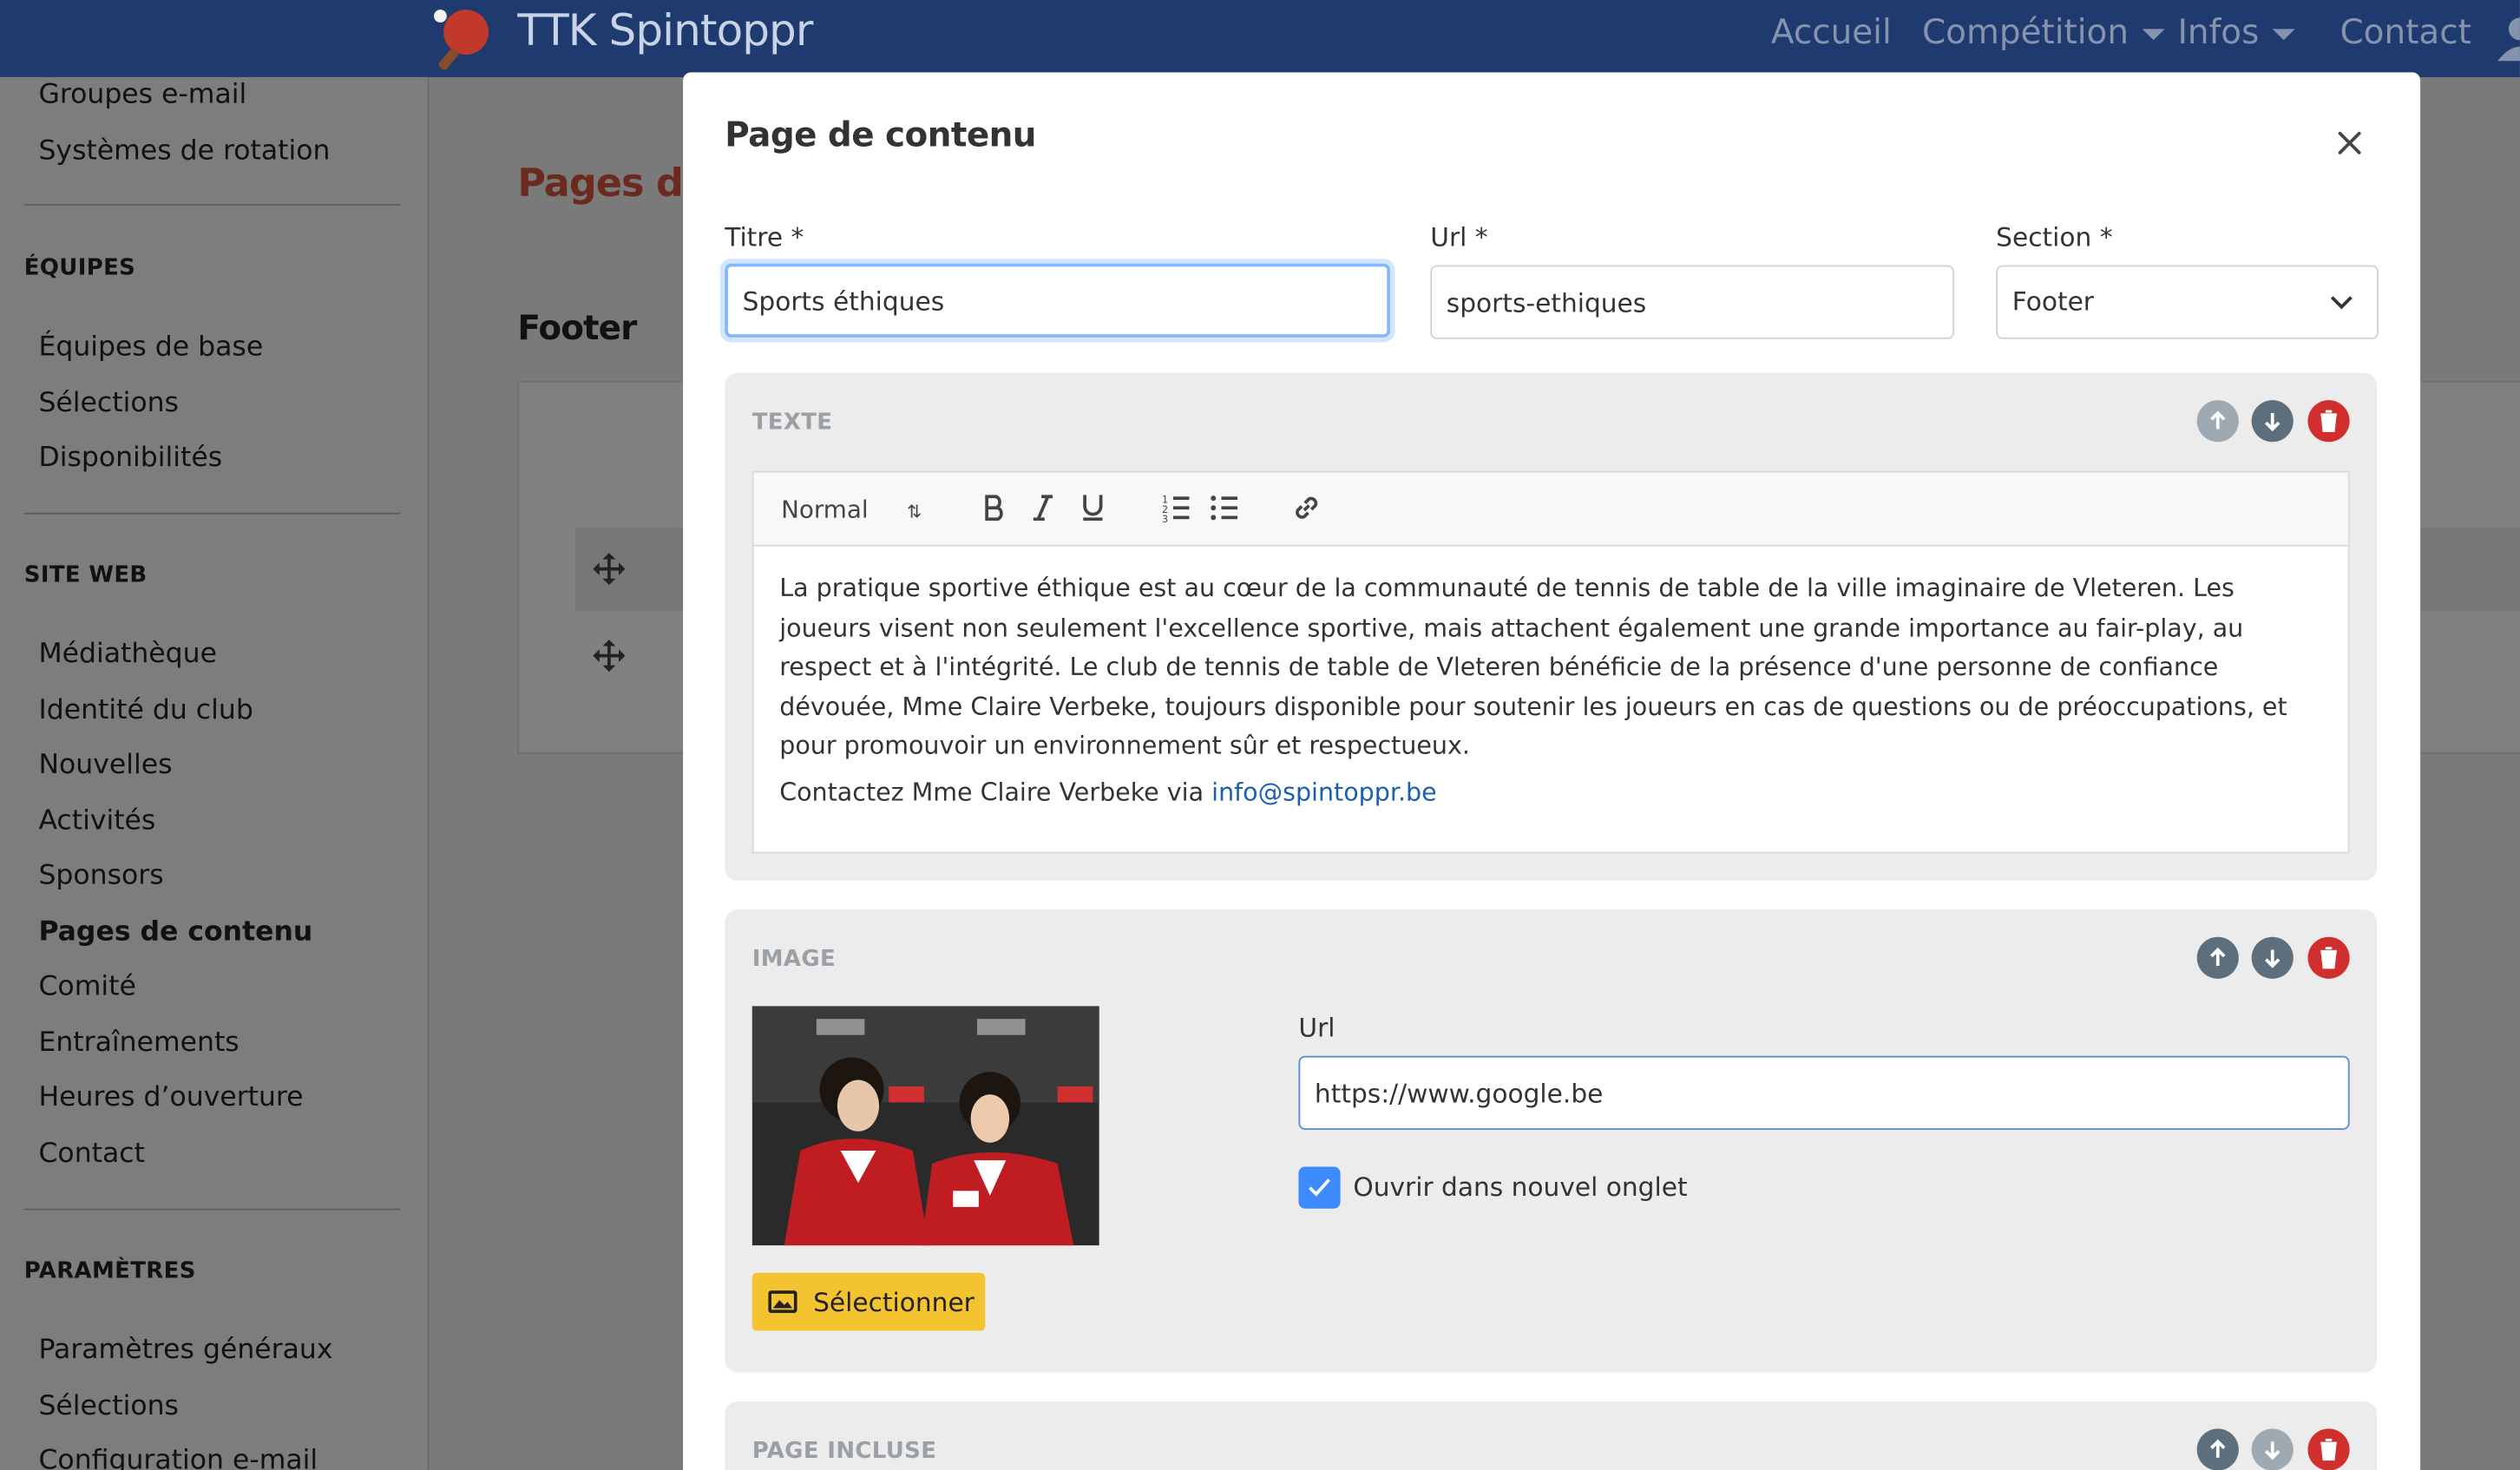 Image resolution: width=2520 pixels, height=1470 pixels. Describe the element at coordinates (1323, 792) in the screenshot. I see `contact-email-link: info@spintoppr.be` at that location.